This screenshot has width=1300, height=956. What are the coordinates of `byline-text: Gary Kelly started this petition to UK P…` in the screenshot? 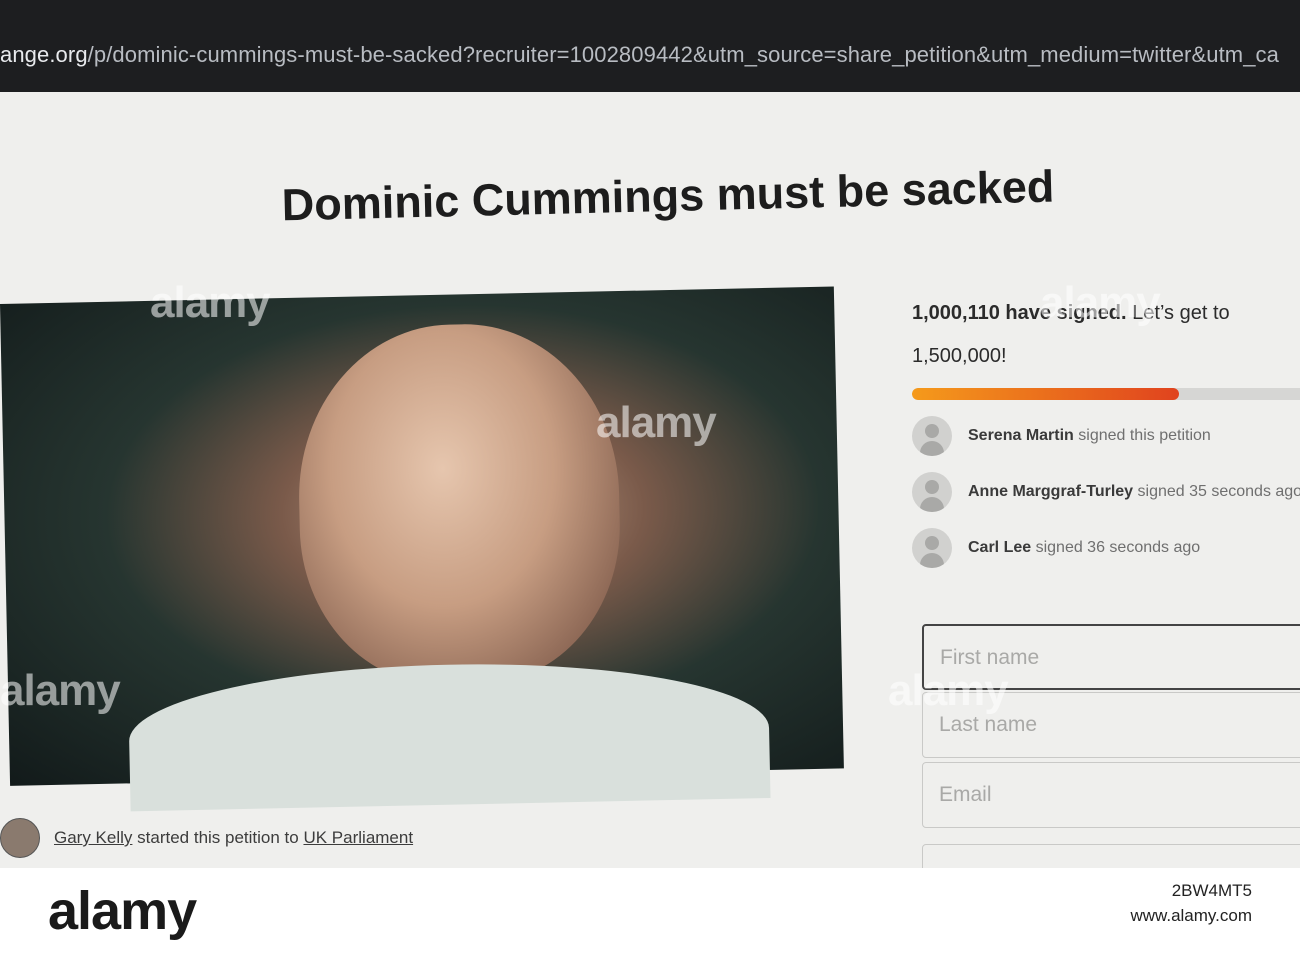 It's located at (233, 838).